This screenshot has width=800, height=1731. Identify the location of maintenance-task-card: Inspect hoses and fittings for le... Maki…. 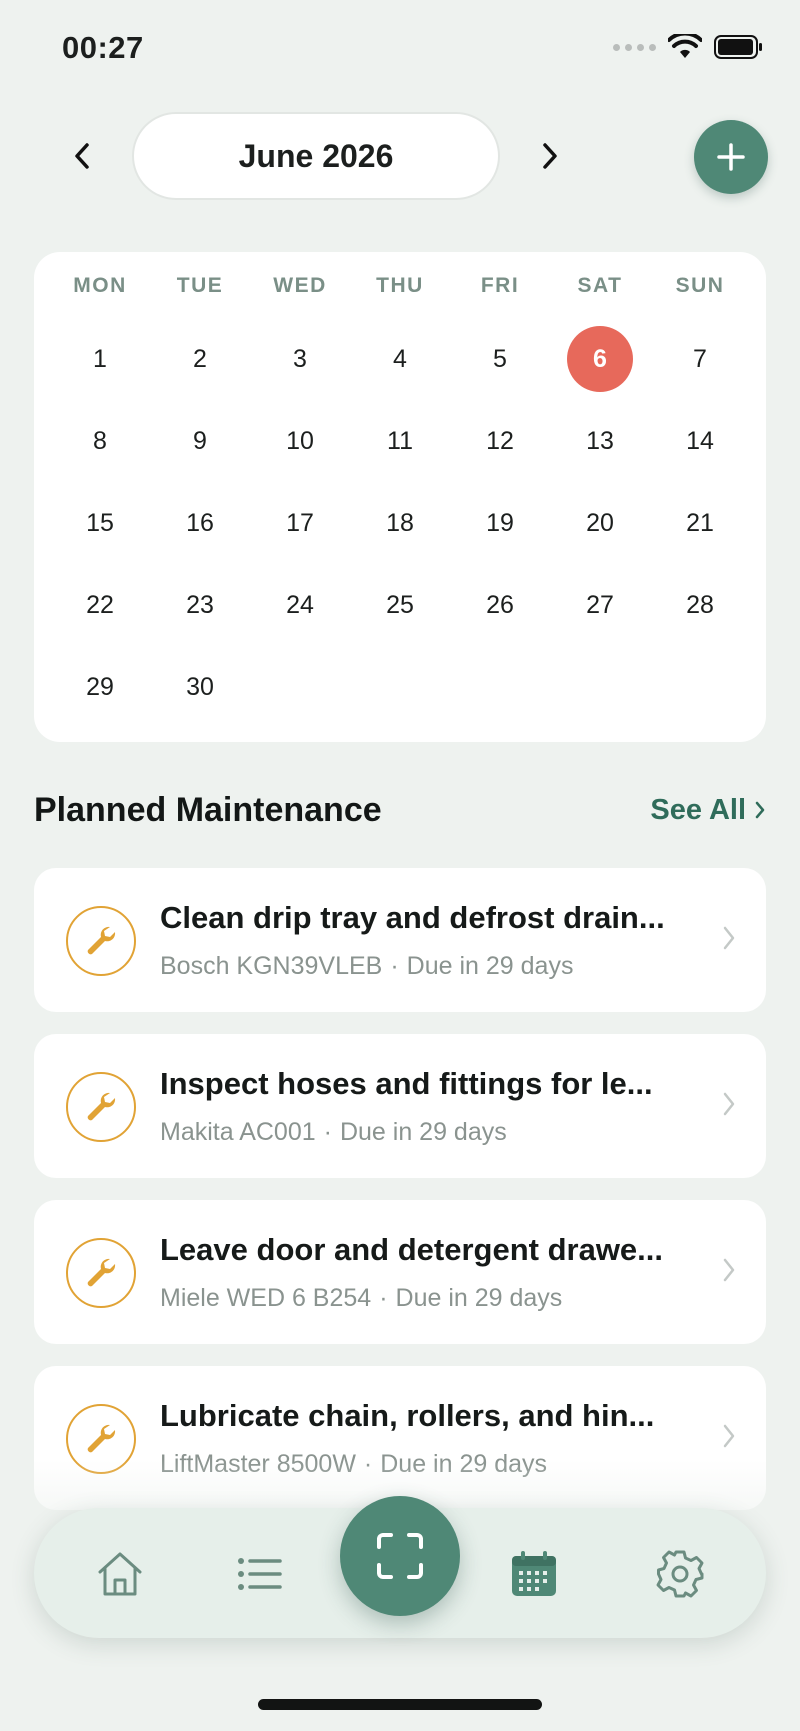
(400, 1106).